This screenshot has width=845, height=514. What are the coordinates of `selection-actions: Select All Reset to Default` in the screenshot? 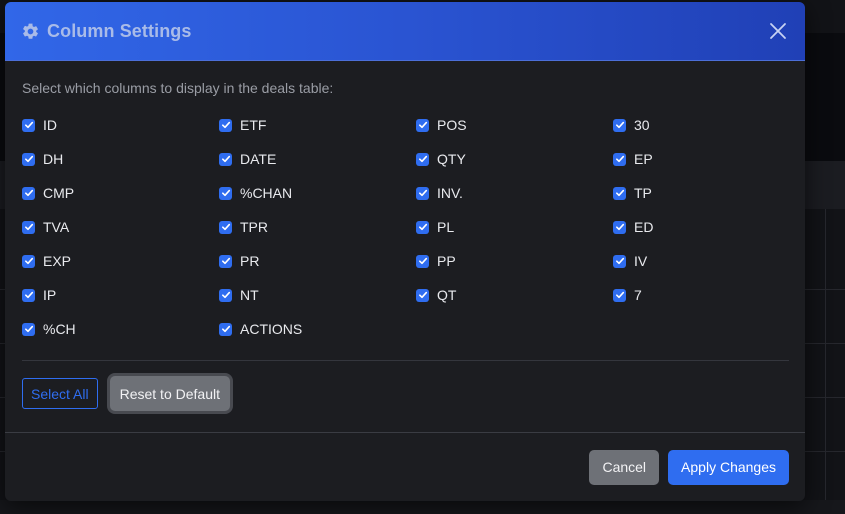 It's located at (405, 394).